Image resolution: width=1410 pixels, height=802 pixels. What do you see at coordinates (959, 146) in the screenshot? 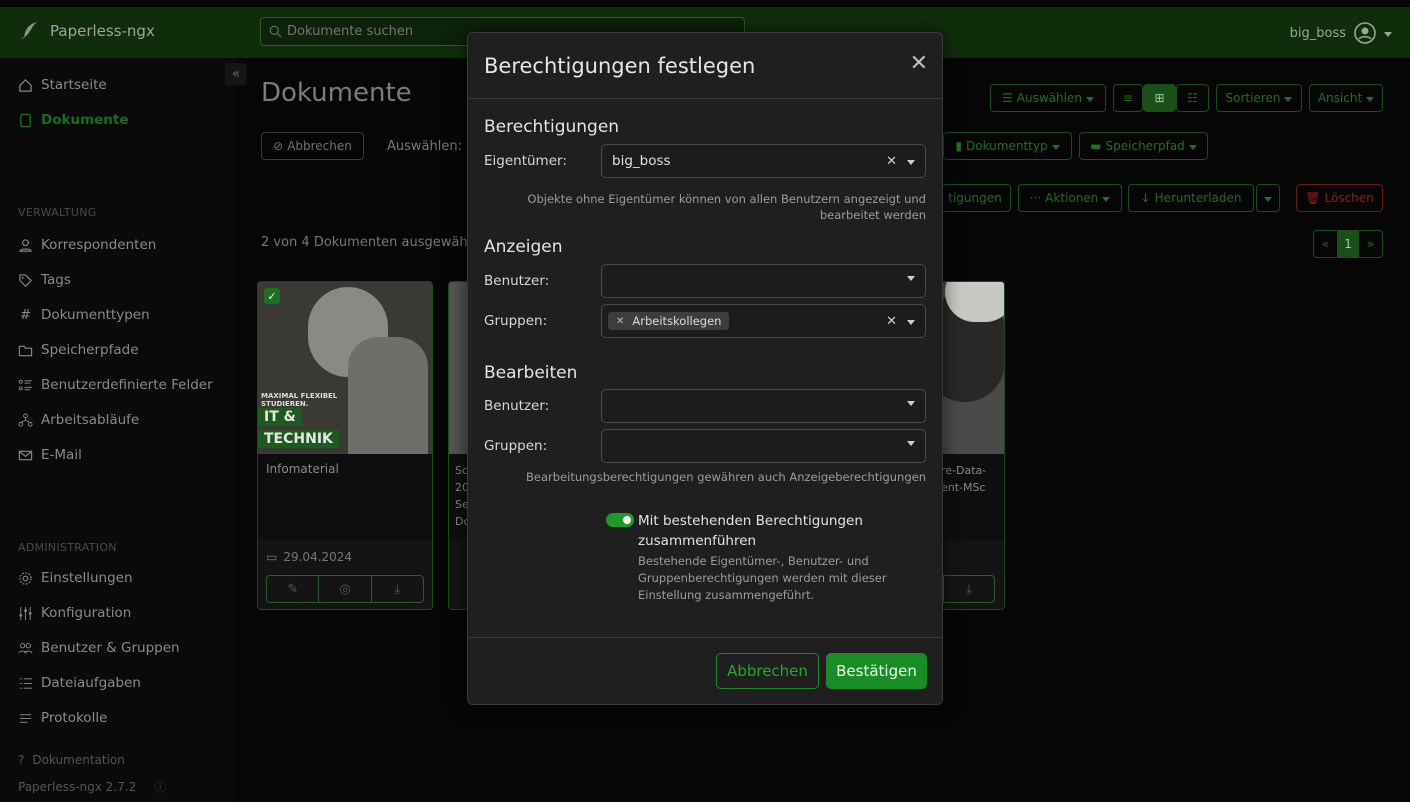
I see `file-icon: ▮` at bounding box center [959, 146].